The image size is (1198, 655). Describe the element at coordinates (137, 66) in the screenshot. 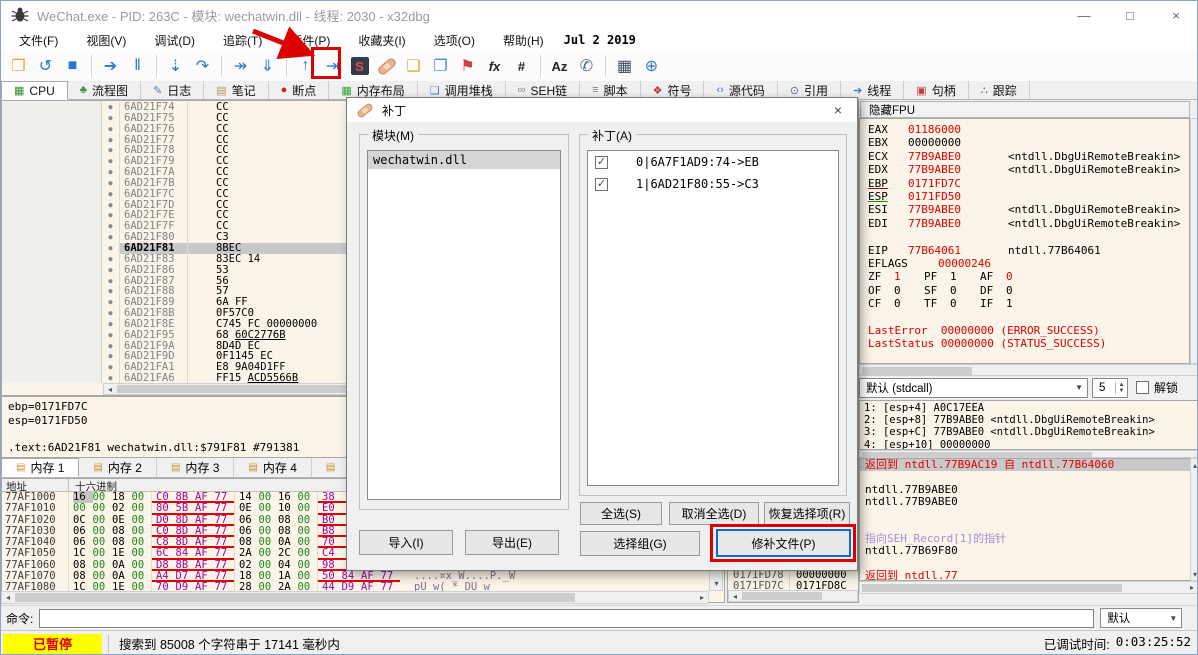

I see `pause-icon: ‖` at that location.